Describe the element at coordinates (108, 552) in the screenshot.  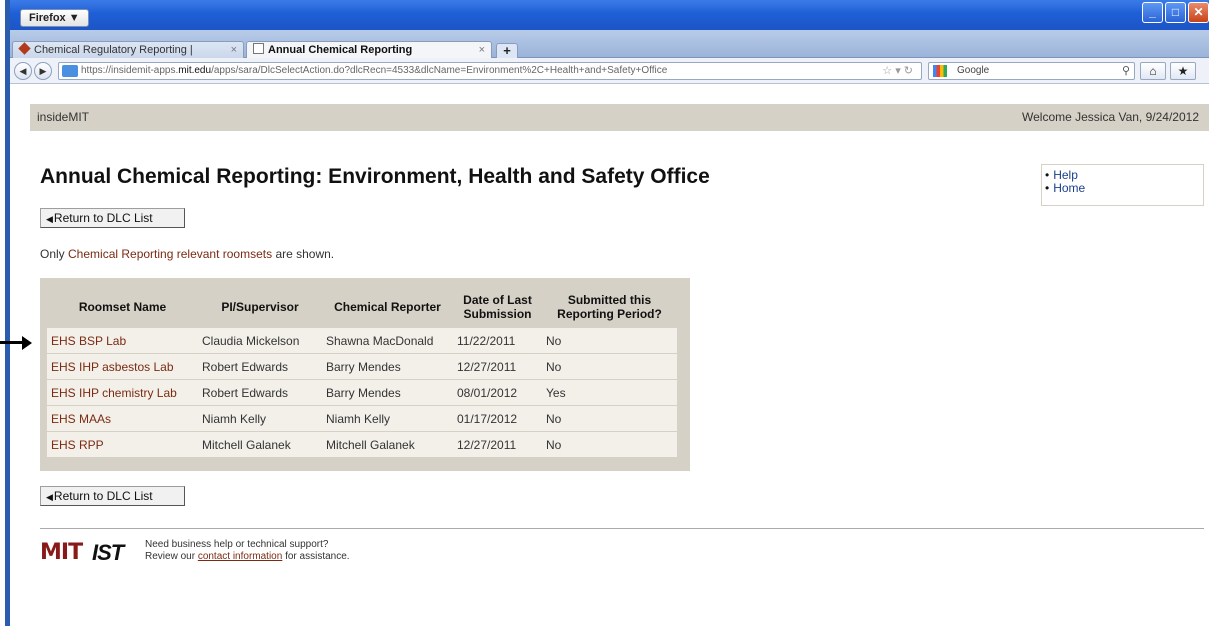
I see `ist-logo: IST` at that location.